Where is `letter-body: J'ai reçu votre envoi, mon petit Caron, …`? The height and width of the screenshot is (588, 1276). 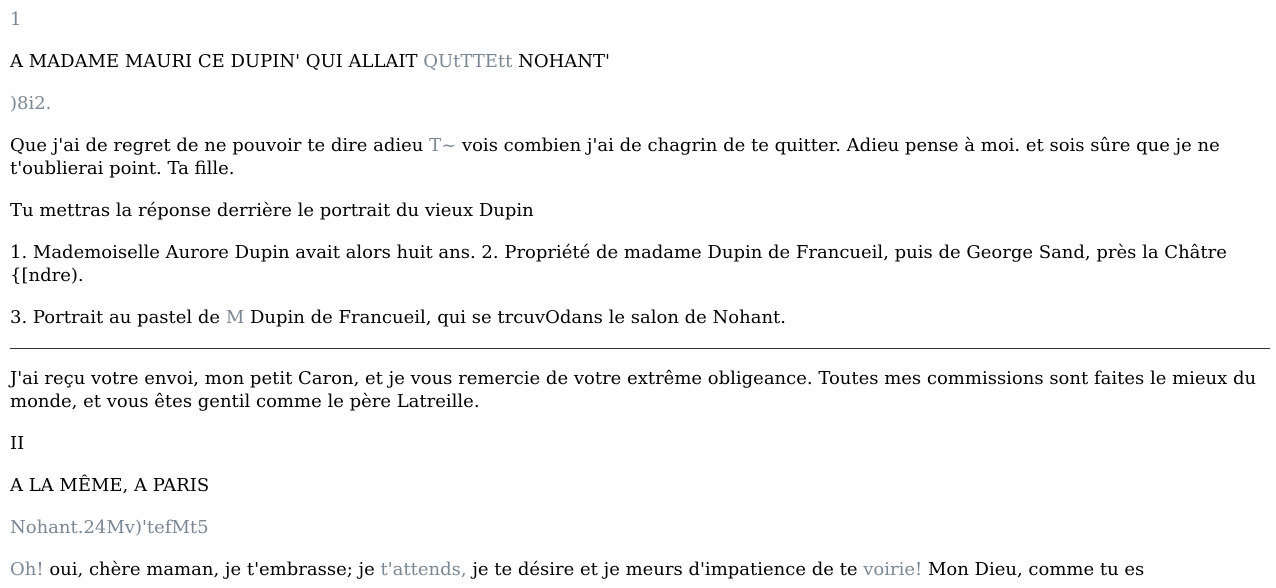
letter-body: J'ai reçu votre envoi, mon petit Caron, … is located at coordinates (633, 390).